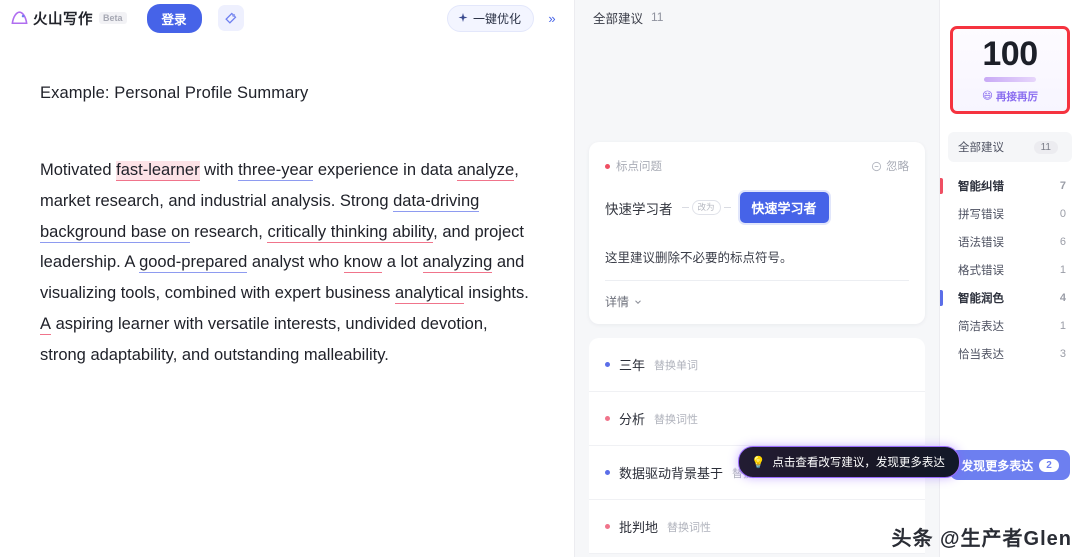  I want to click on group-count: 4, so click(1062, 298).